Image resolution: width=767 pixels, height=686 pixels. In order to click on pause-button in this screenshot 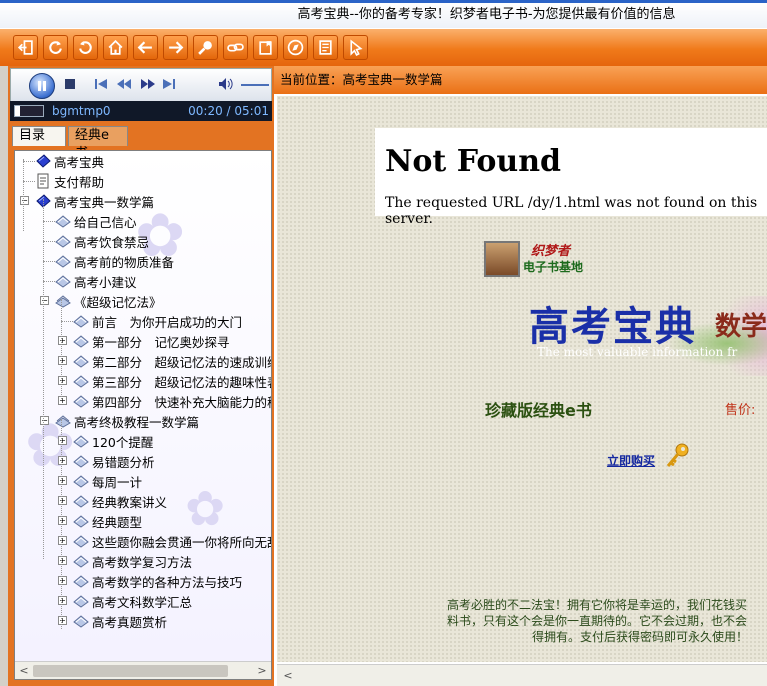, I will do `click(42, 86)`.